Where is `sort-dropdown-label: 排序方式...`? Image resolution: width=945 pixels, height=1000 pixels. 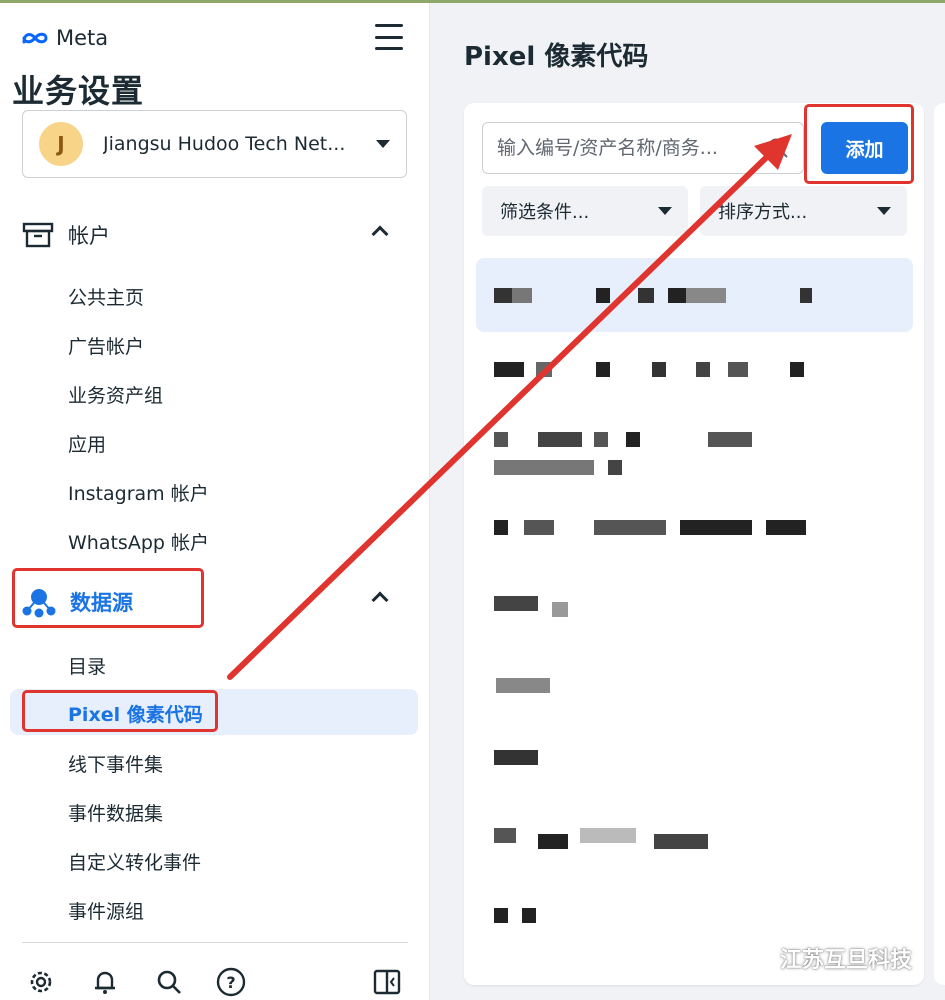
sort-dropdown-label: 排序方式... is located at coordinates (763, 212).